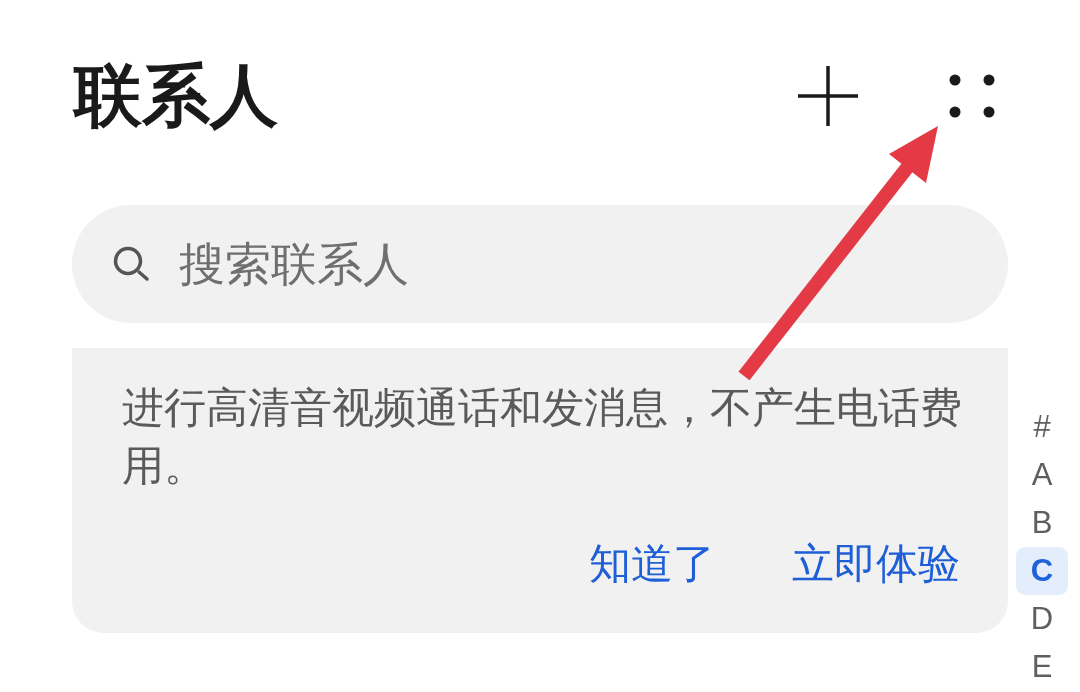 The width and height of the screenshot is (1080, 692). I want to click on index-letter: D, so click(1042, 619).